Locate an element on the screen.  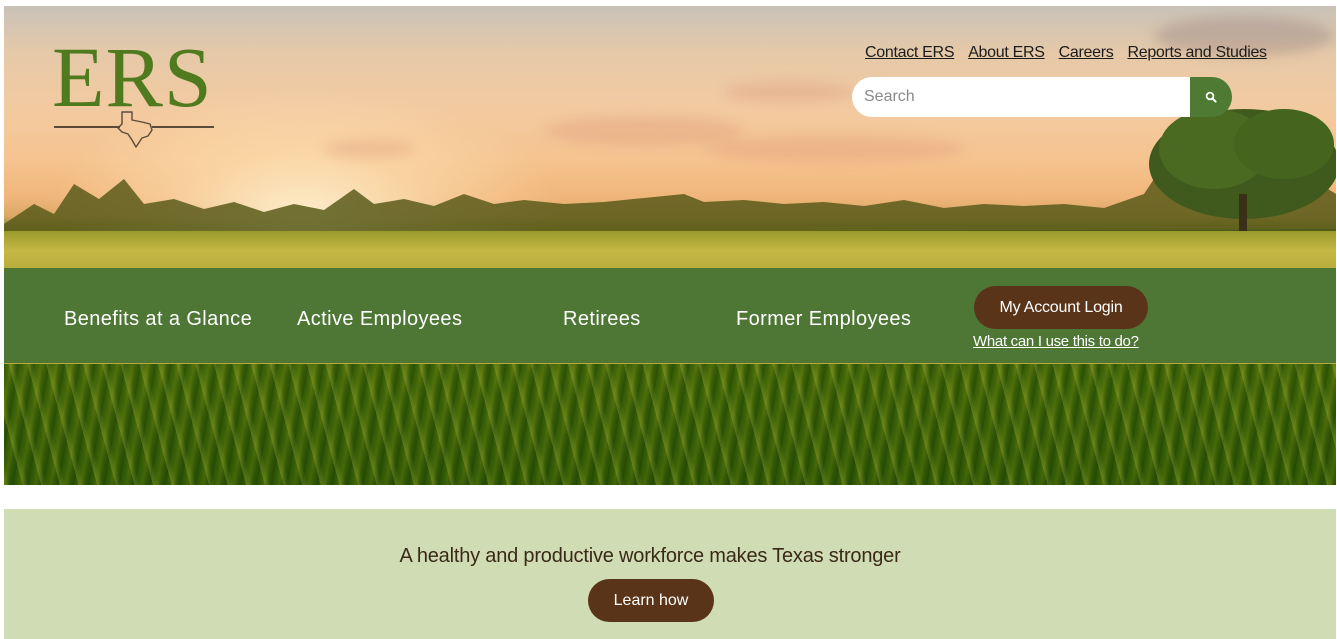
large-tree is located at coordinates (1242, 176).